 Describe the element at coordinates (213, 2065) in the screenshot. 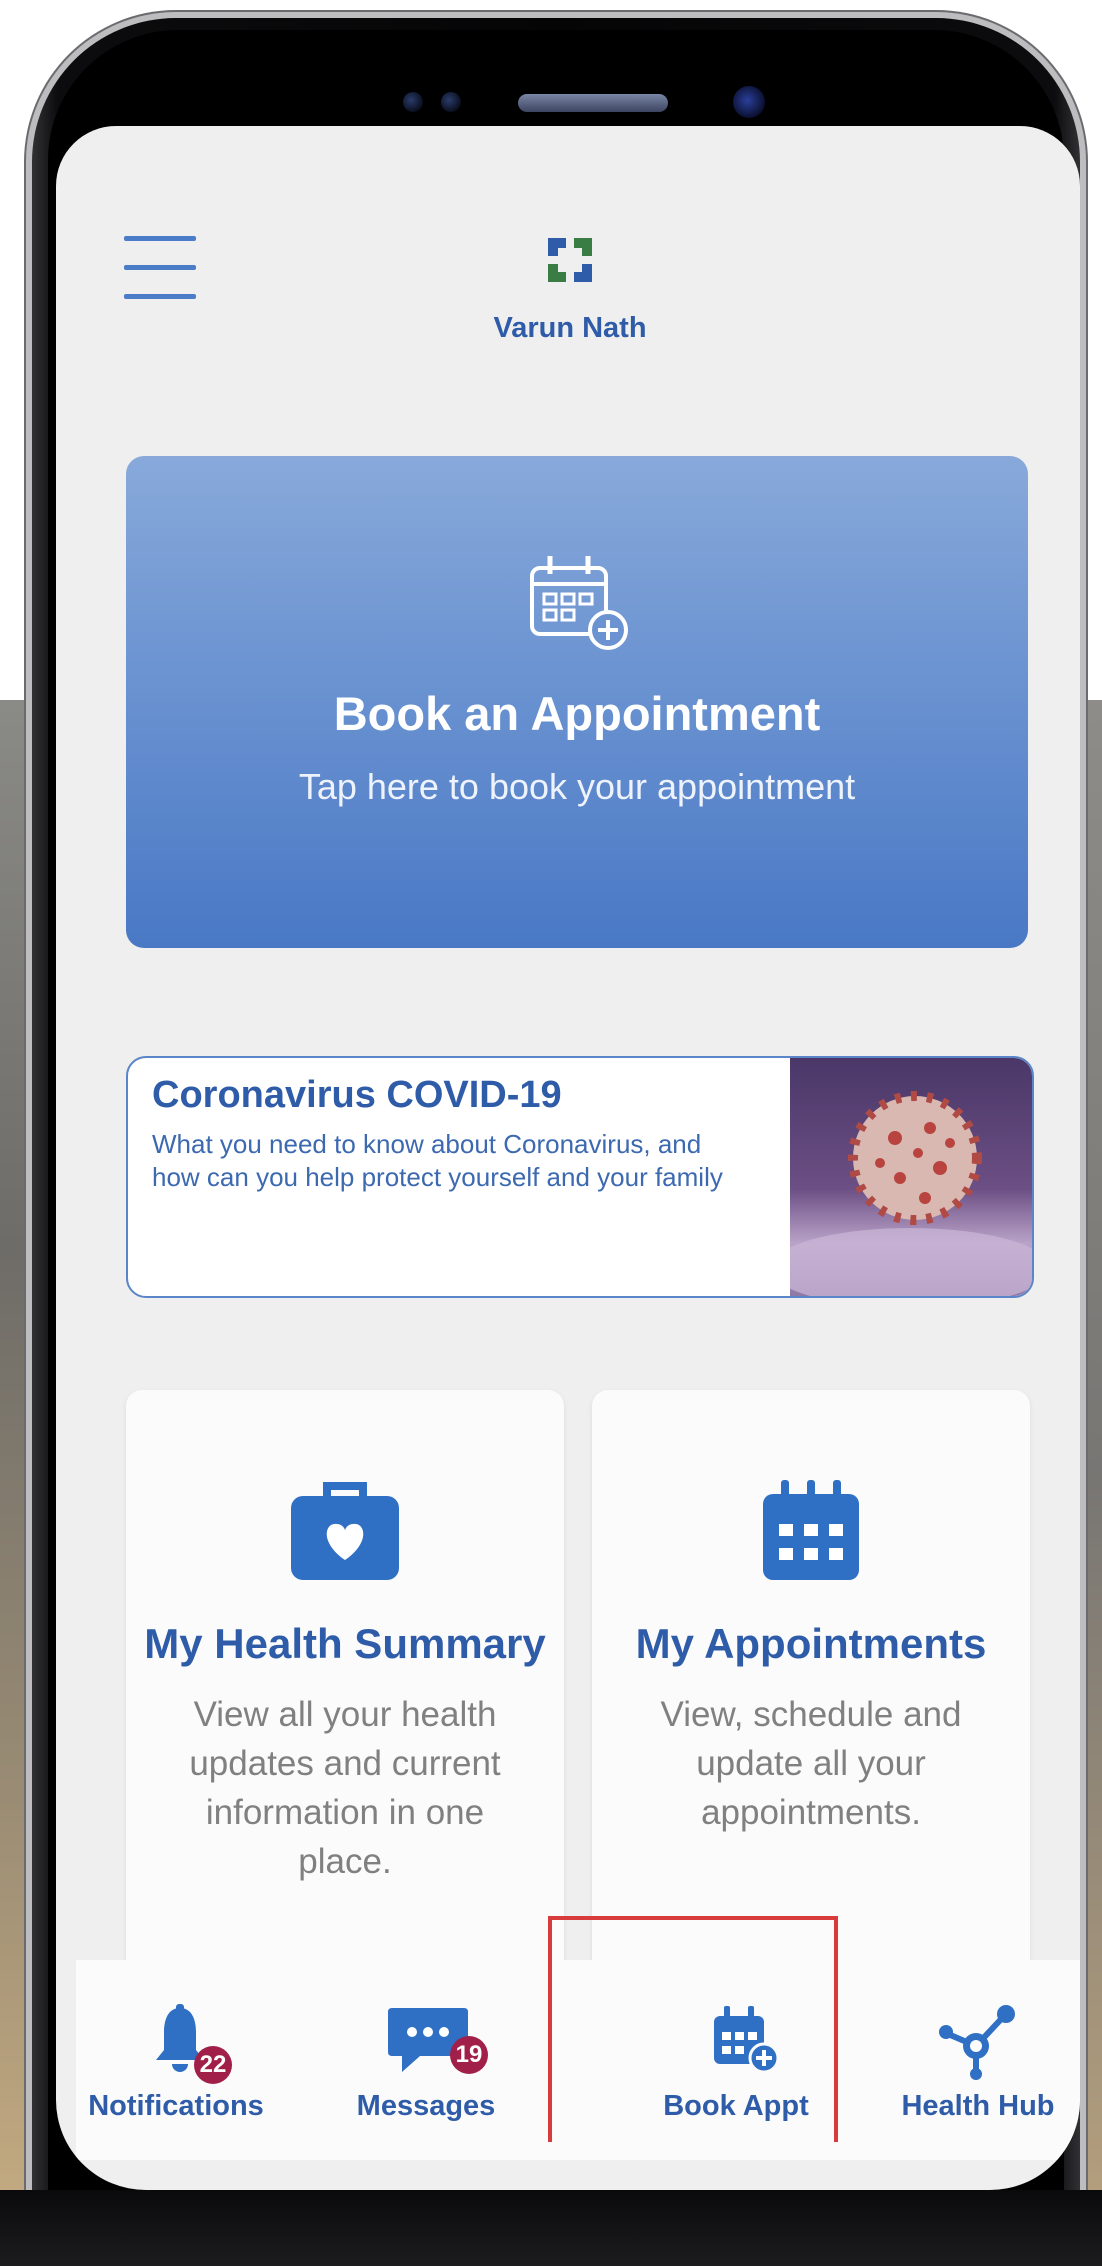

I see `notifications-badge: 22` at that location.